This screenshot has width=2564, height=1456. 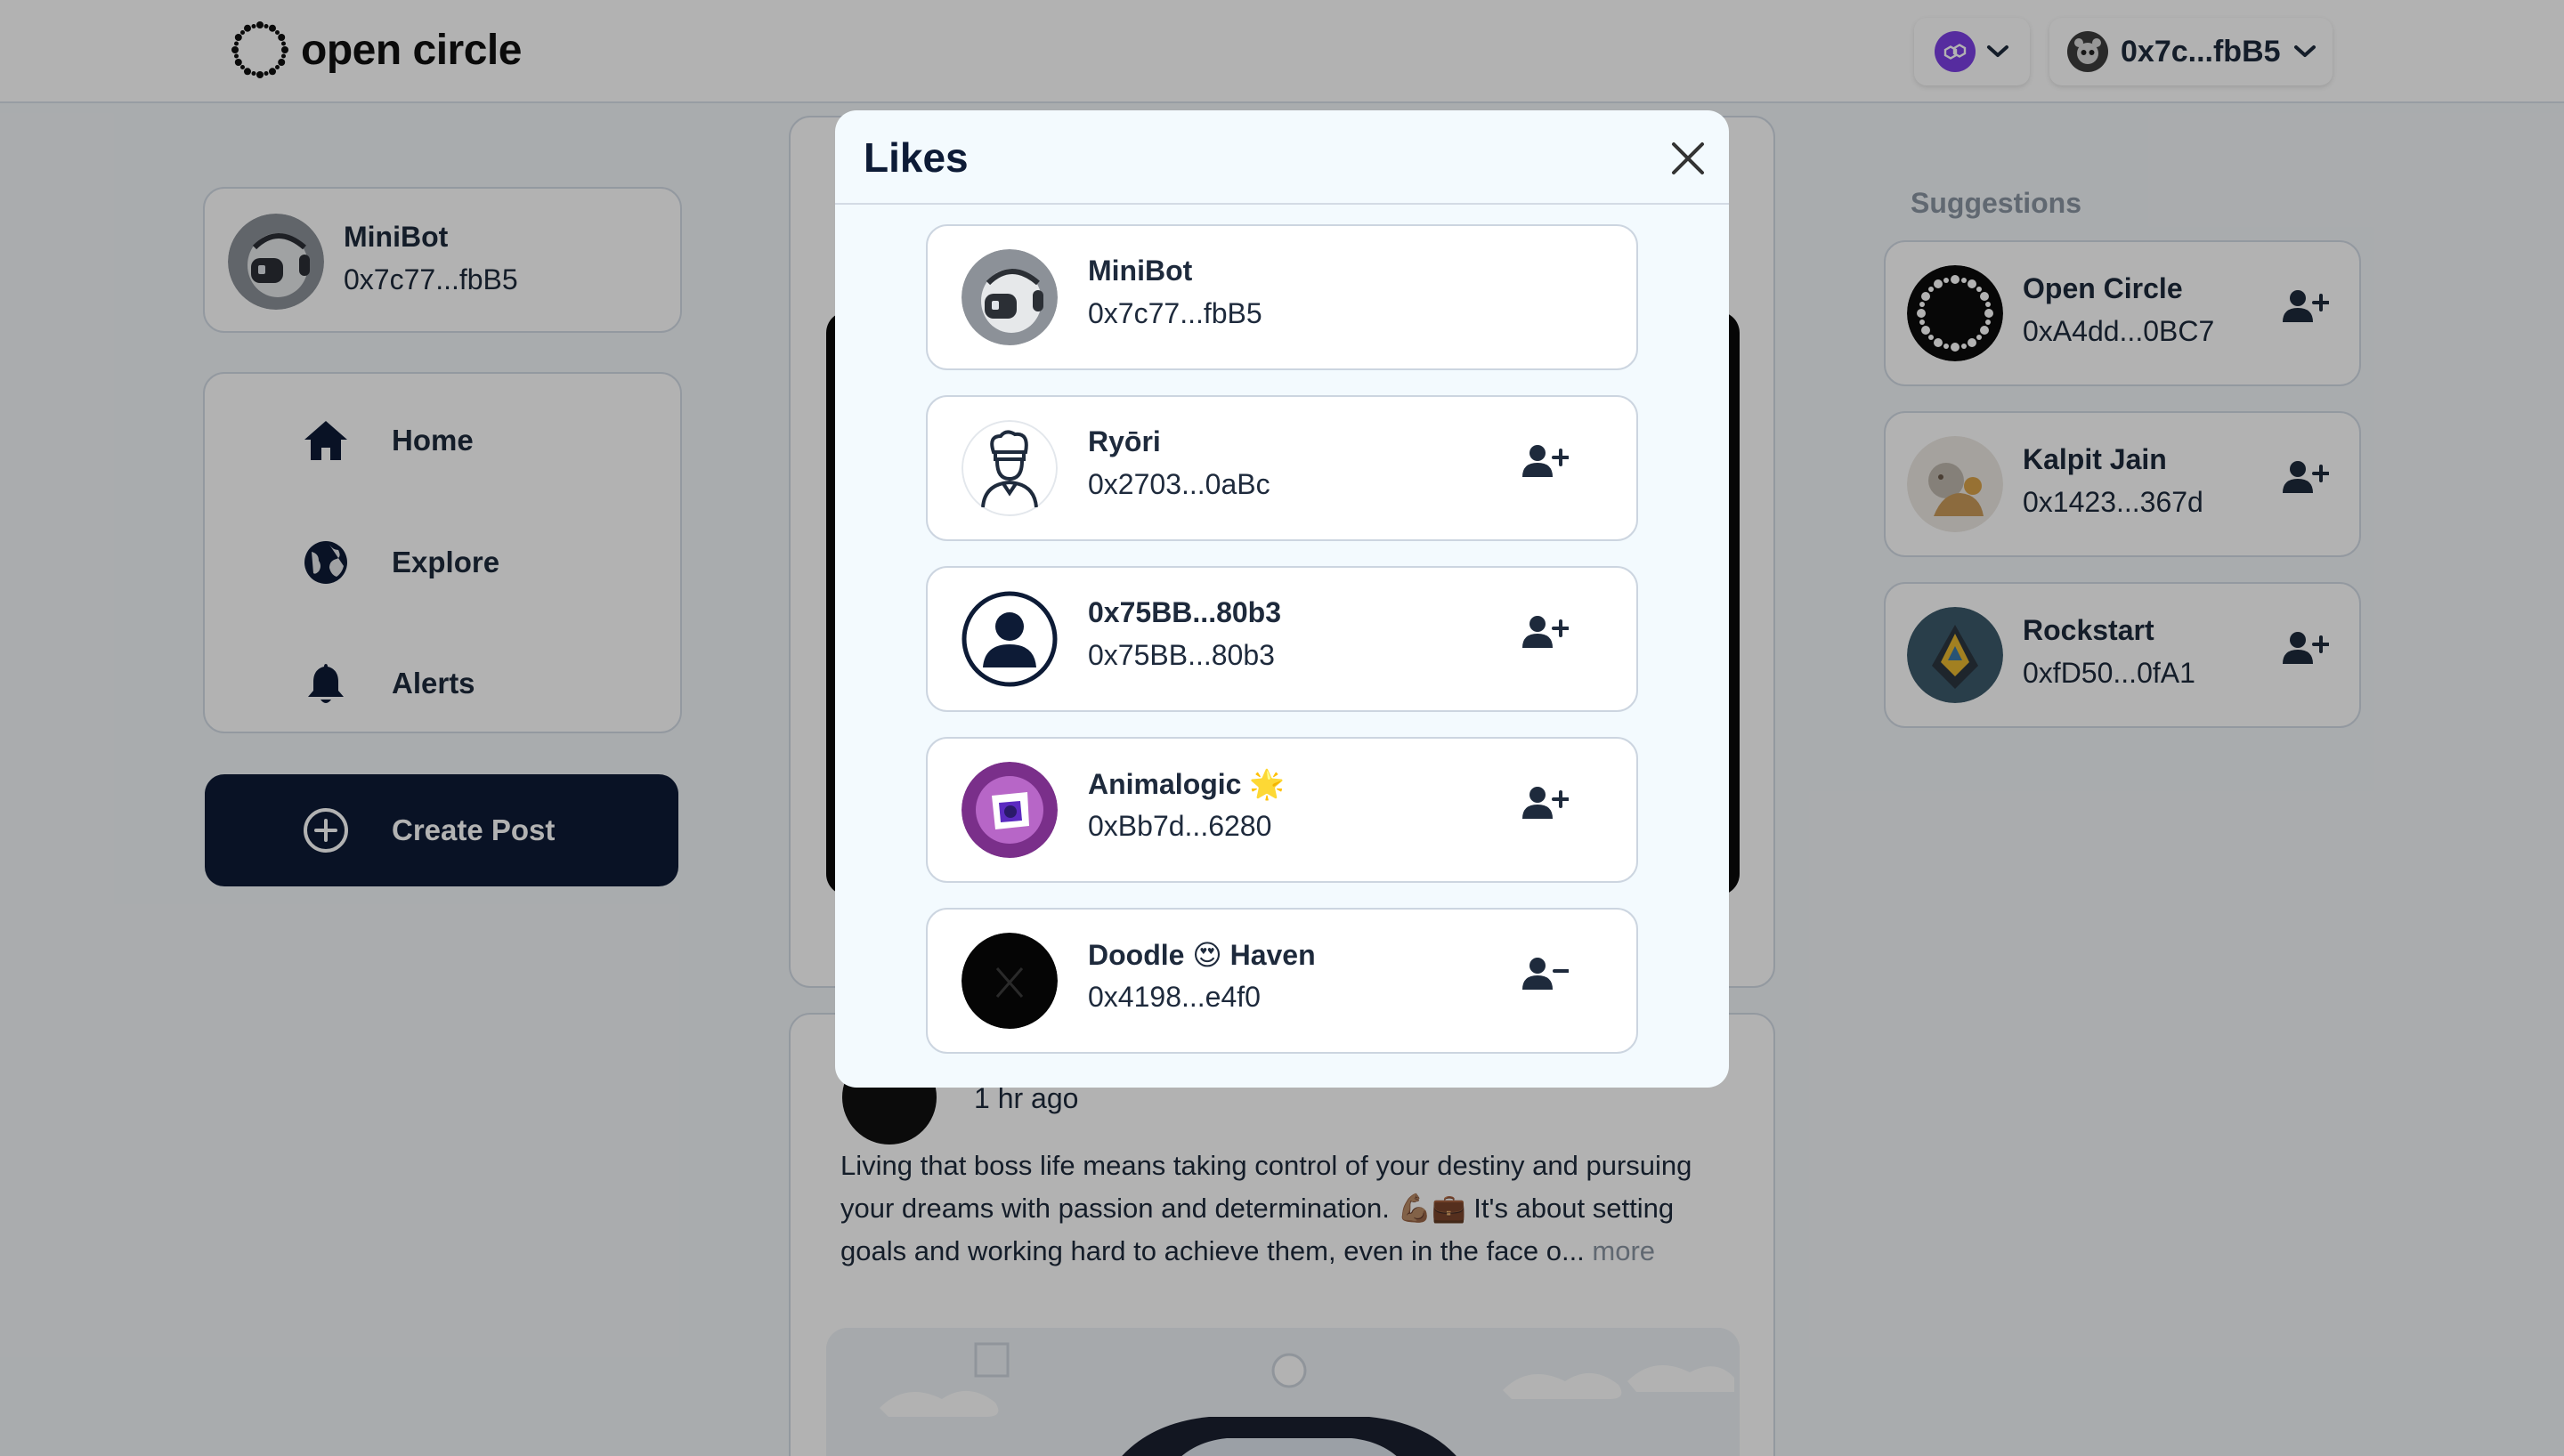 I want to click on unfollow-button, so click(x=1545, y=976).